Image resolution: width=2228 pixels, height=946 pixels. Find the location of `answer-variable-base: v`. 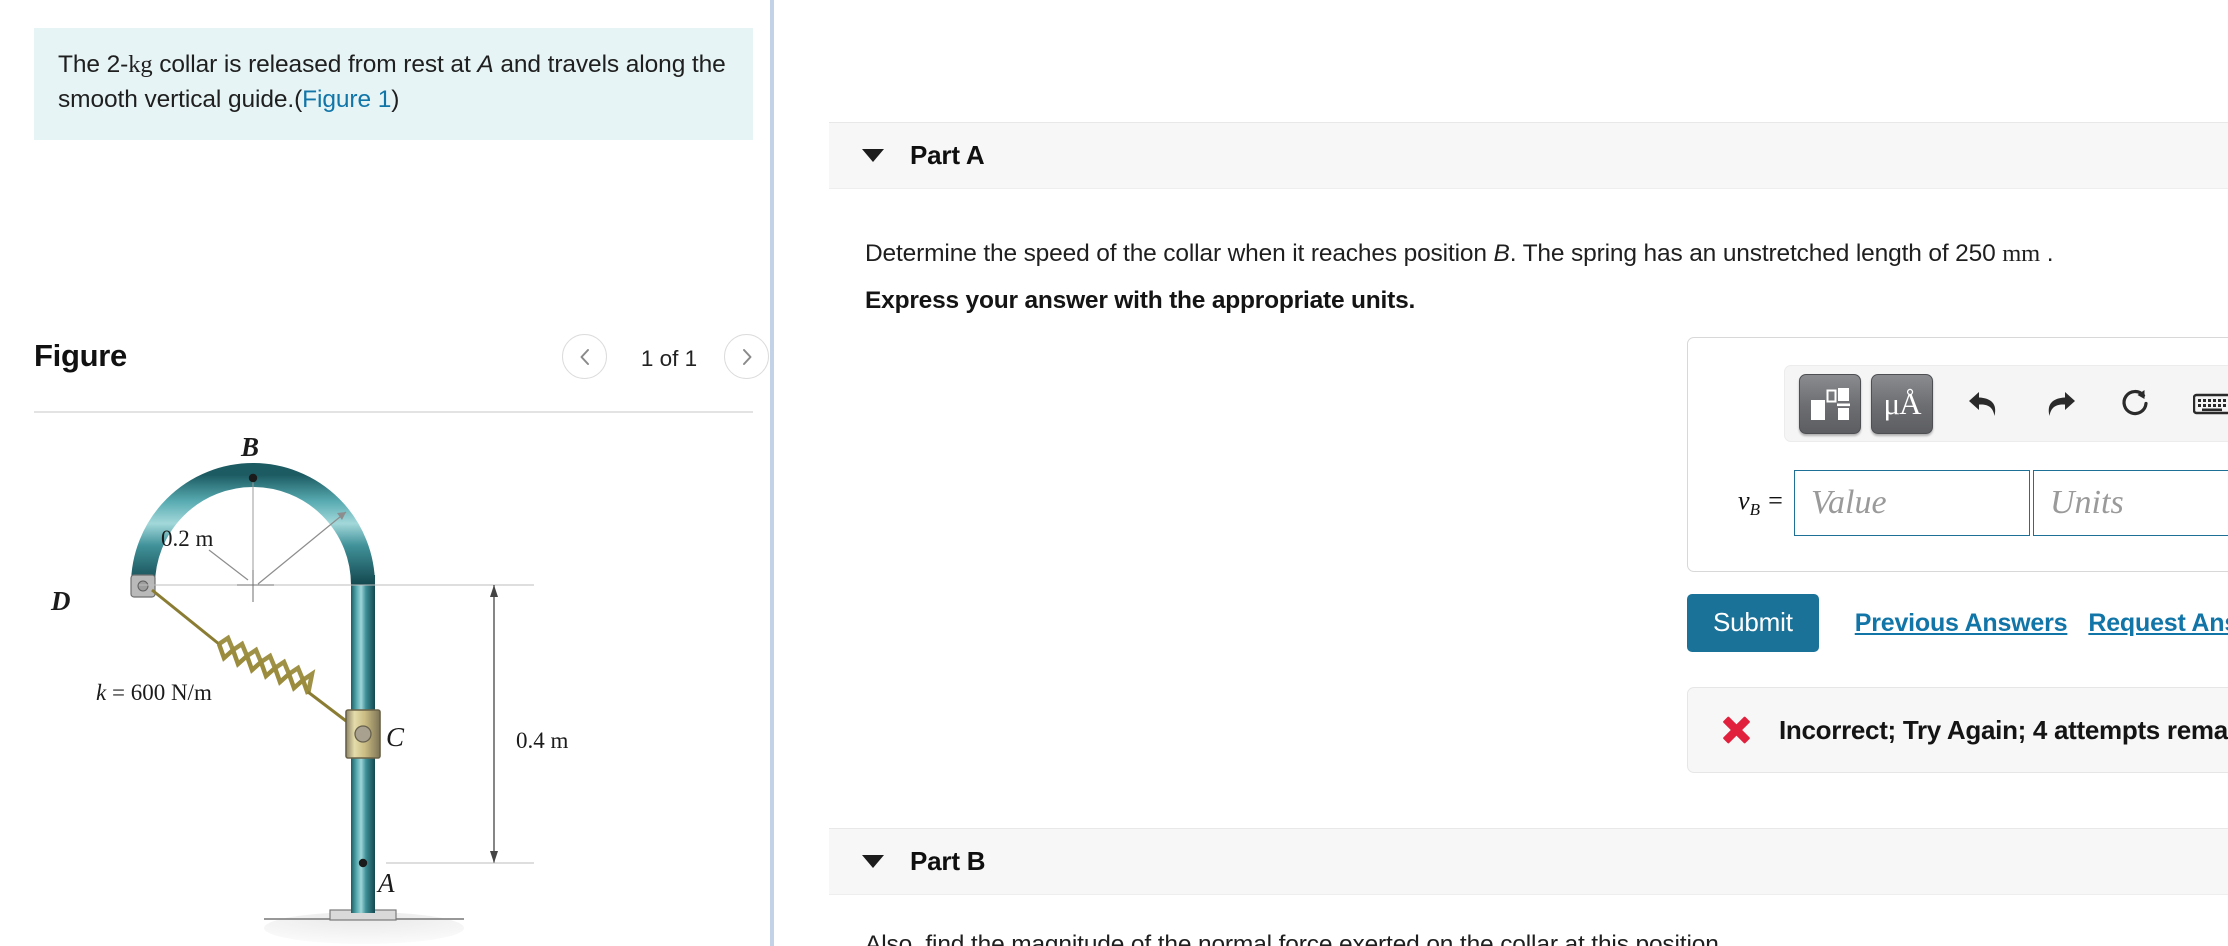

answer-variable-base: v is located at coordinates (1744, 500).